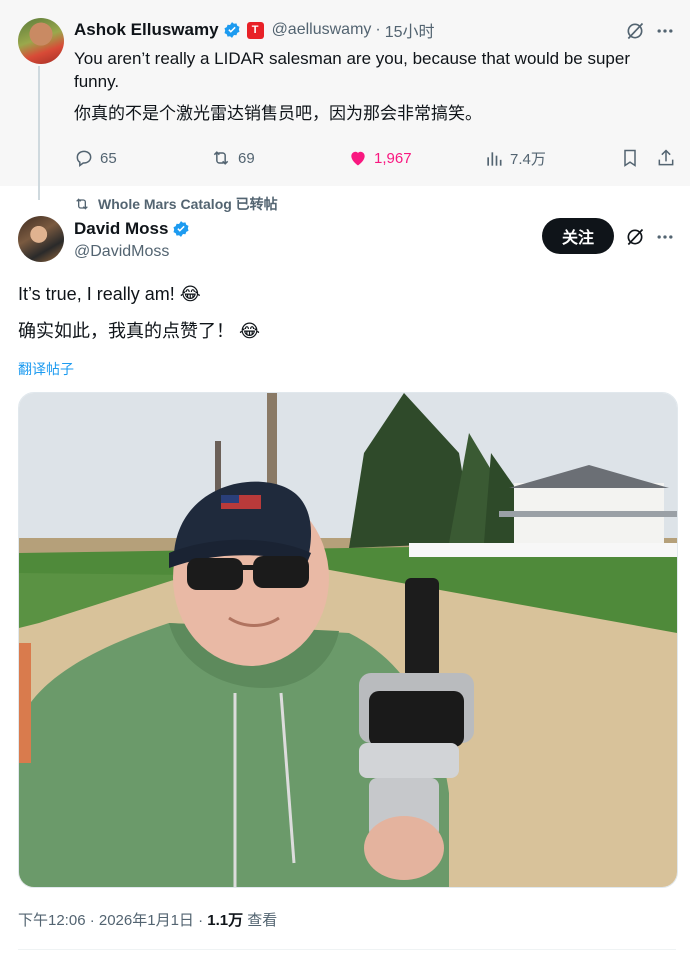  I want to click on reply-button: 65, so click(95, 158).